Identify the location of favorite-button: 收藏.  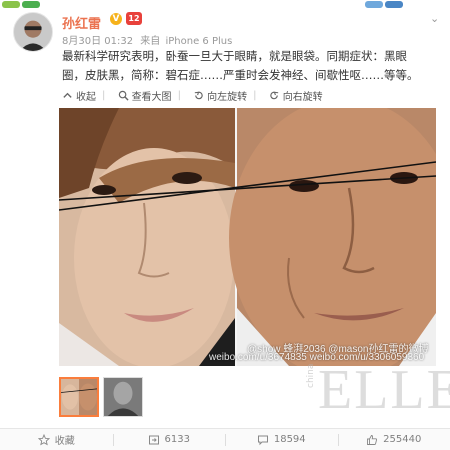
(56, 439).